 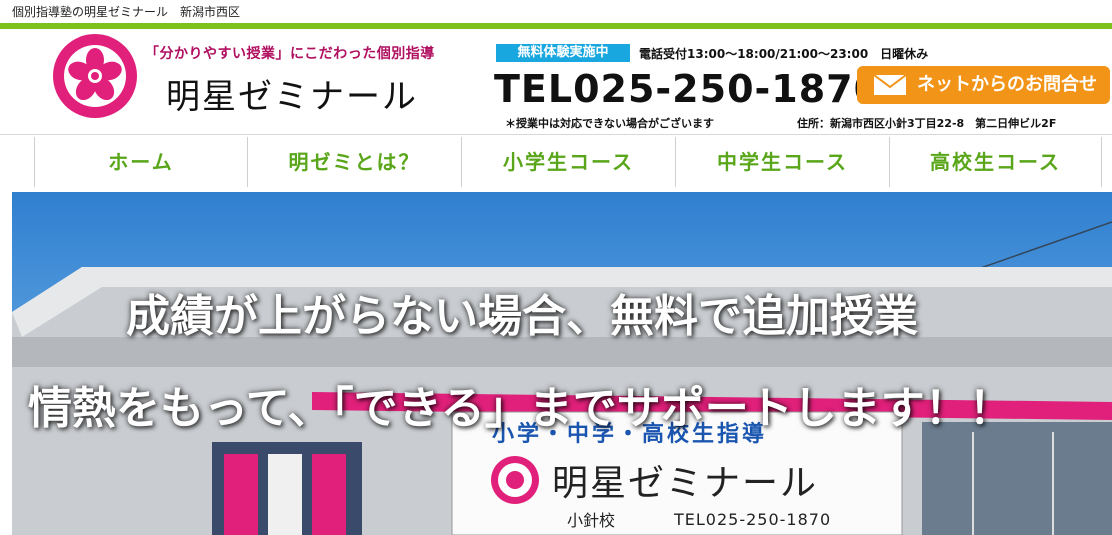 What do you see at coordinates (609, 123) in the screenshot?
I see `phone-note: ＊授業中は対応できない場合がございます` at bounding box center [609, 123].